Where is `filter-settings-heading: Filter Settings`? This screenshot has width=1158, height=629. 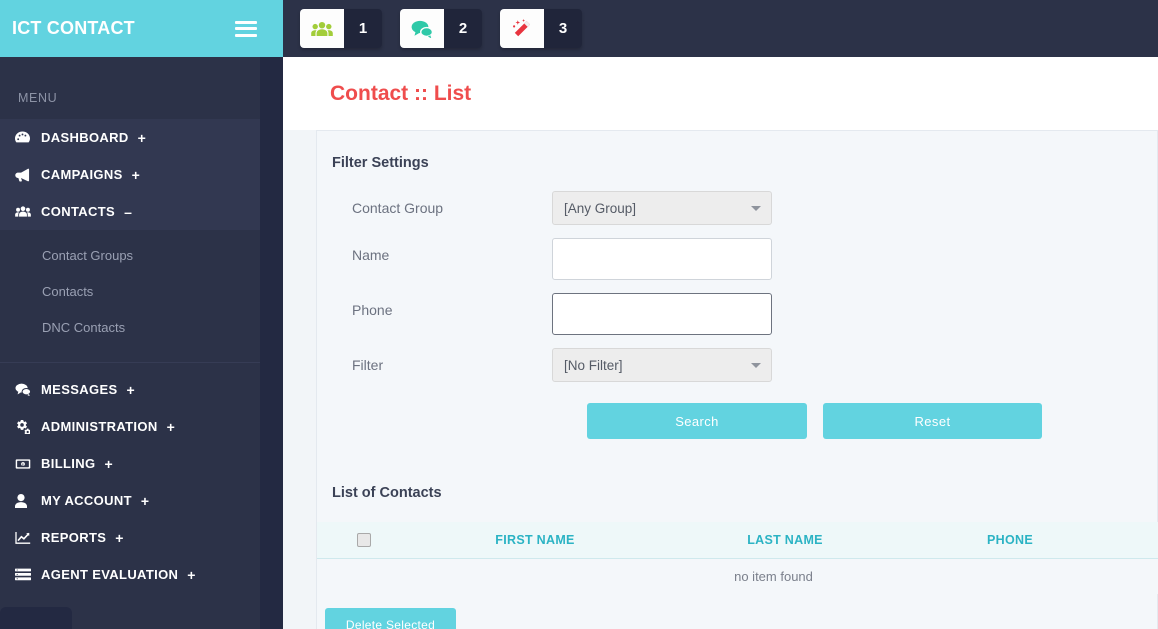
filter-settings-heading: Filter Settings is located at coordinates (380, 163).